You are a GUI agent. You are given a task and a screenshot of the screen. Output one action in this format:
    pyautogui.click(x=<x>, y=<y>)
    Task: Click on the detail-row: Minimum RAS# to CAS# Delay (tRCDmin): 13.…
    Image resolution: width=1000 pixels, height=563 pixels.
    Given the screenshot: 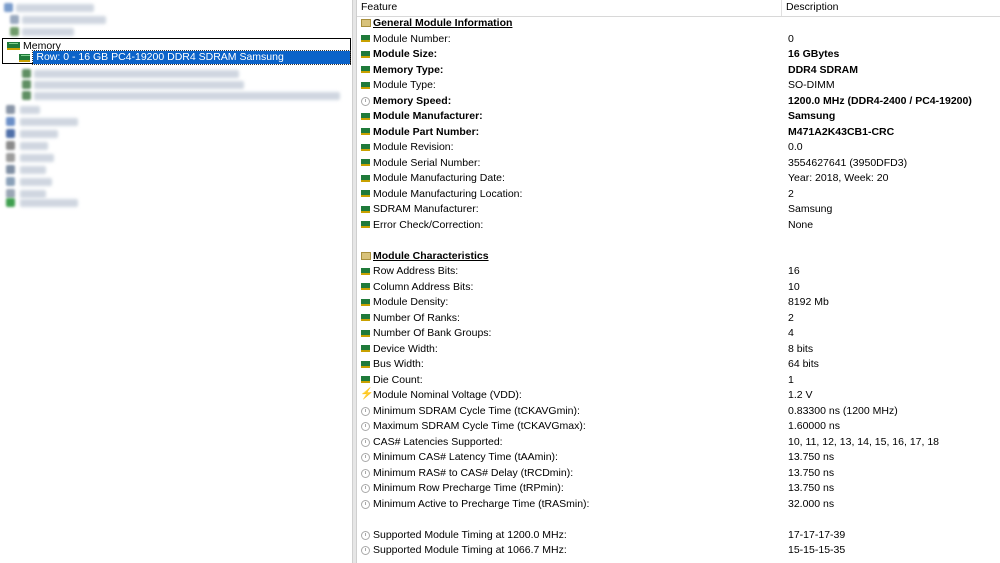 What is the action you would take?
    pyautogui.click(x=678, y=474)
    